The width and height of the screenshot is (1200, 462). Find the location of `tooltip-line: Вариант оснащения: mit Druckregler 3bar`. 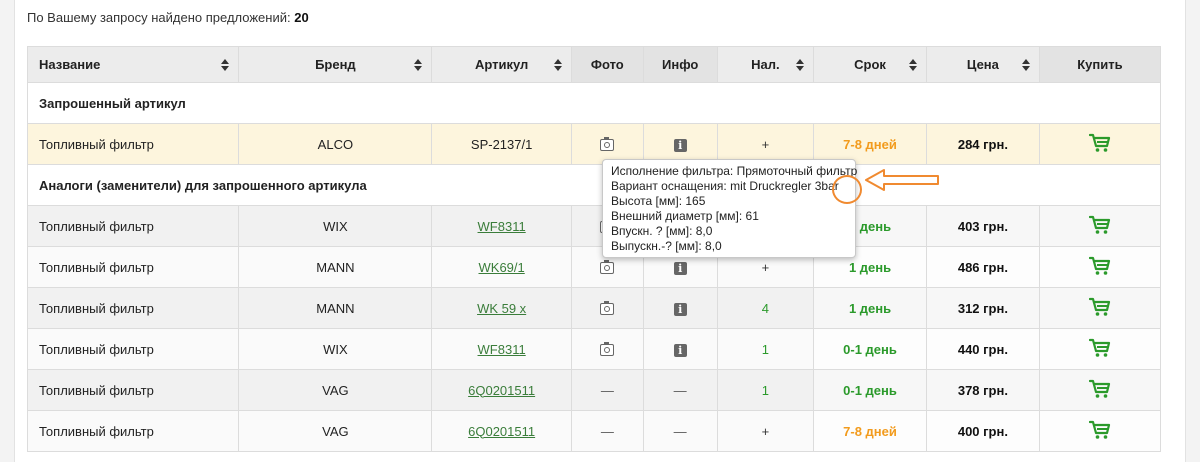

tooltip-line: Вариант оснащения: mit Druckregler 3bar is located at coordinates (725, 186).